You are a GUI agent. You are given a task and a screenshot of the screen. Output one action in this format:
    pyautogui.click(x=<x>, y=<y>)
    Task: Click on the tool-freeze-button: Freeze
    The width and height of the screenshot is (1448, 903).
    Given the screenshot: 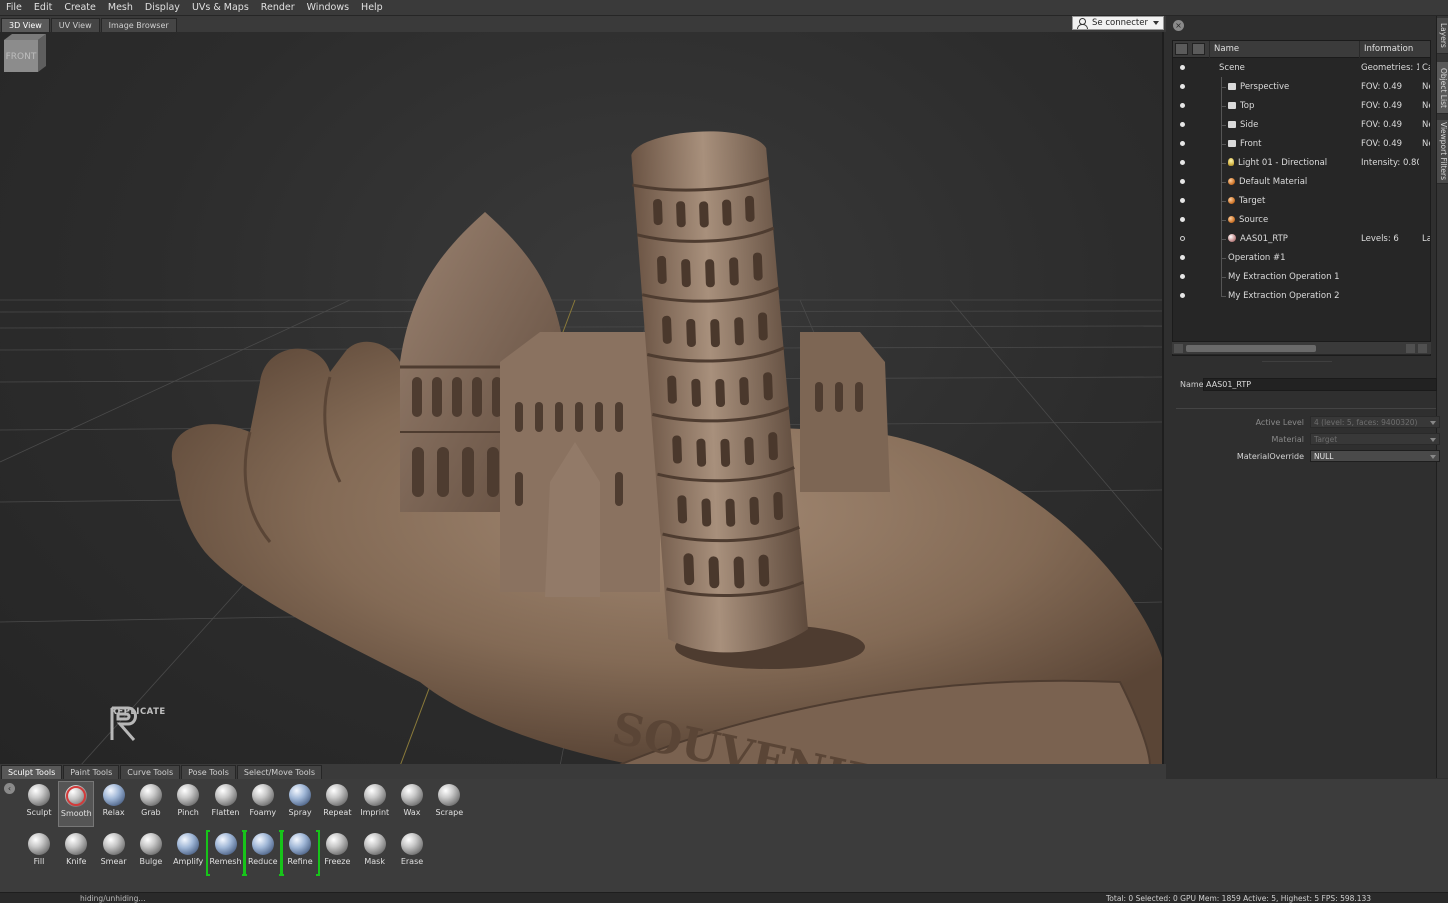 What is the action you would take?
    pyautogui.click(x=337, y=853)
    